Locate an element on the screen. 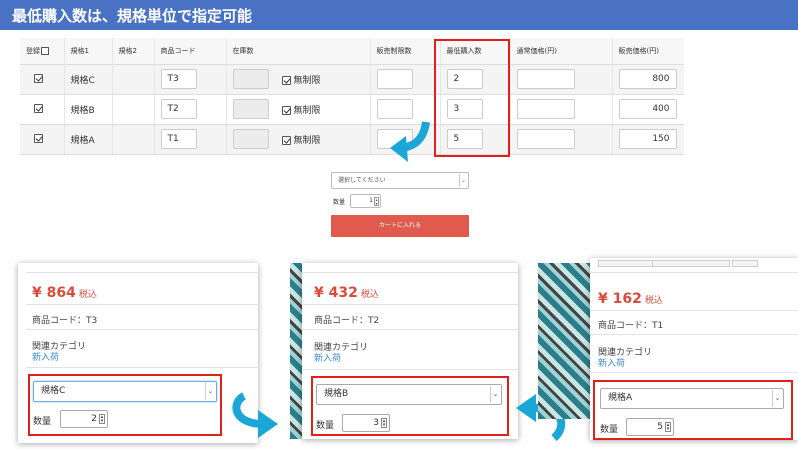  page-title: 最低購入数は、規格単位で指定可能 is located at coordinates (132, 16).